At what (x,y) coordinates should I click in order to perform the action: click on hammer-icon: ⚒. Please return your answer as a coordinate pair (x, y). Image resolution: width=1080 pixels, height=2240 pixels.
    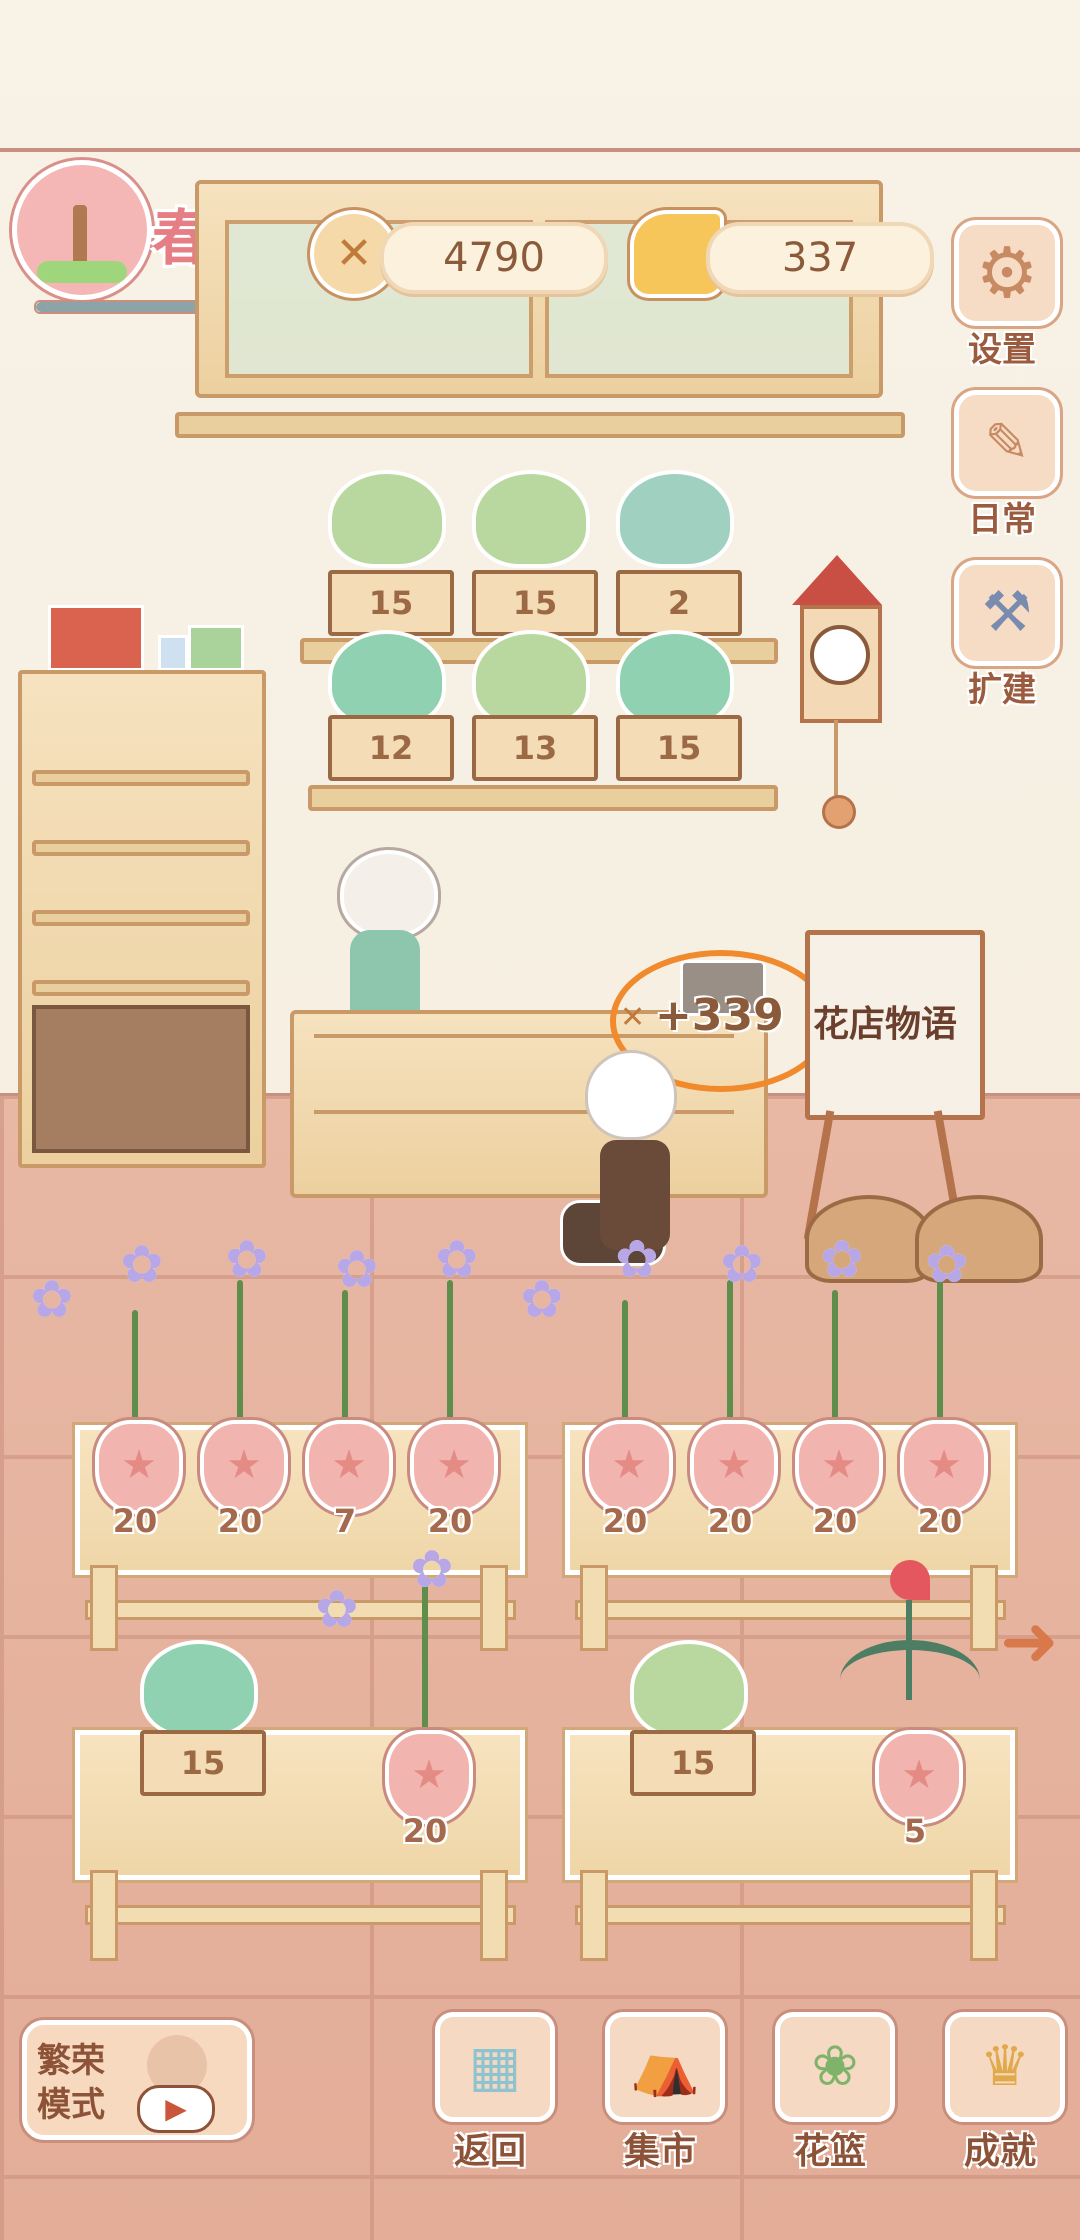
    Looking at the image, I should click on (1007, 612).